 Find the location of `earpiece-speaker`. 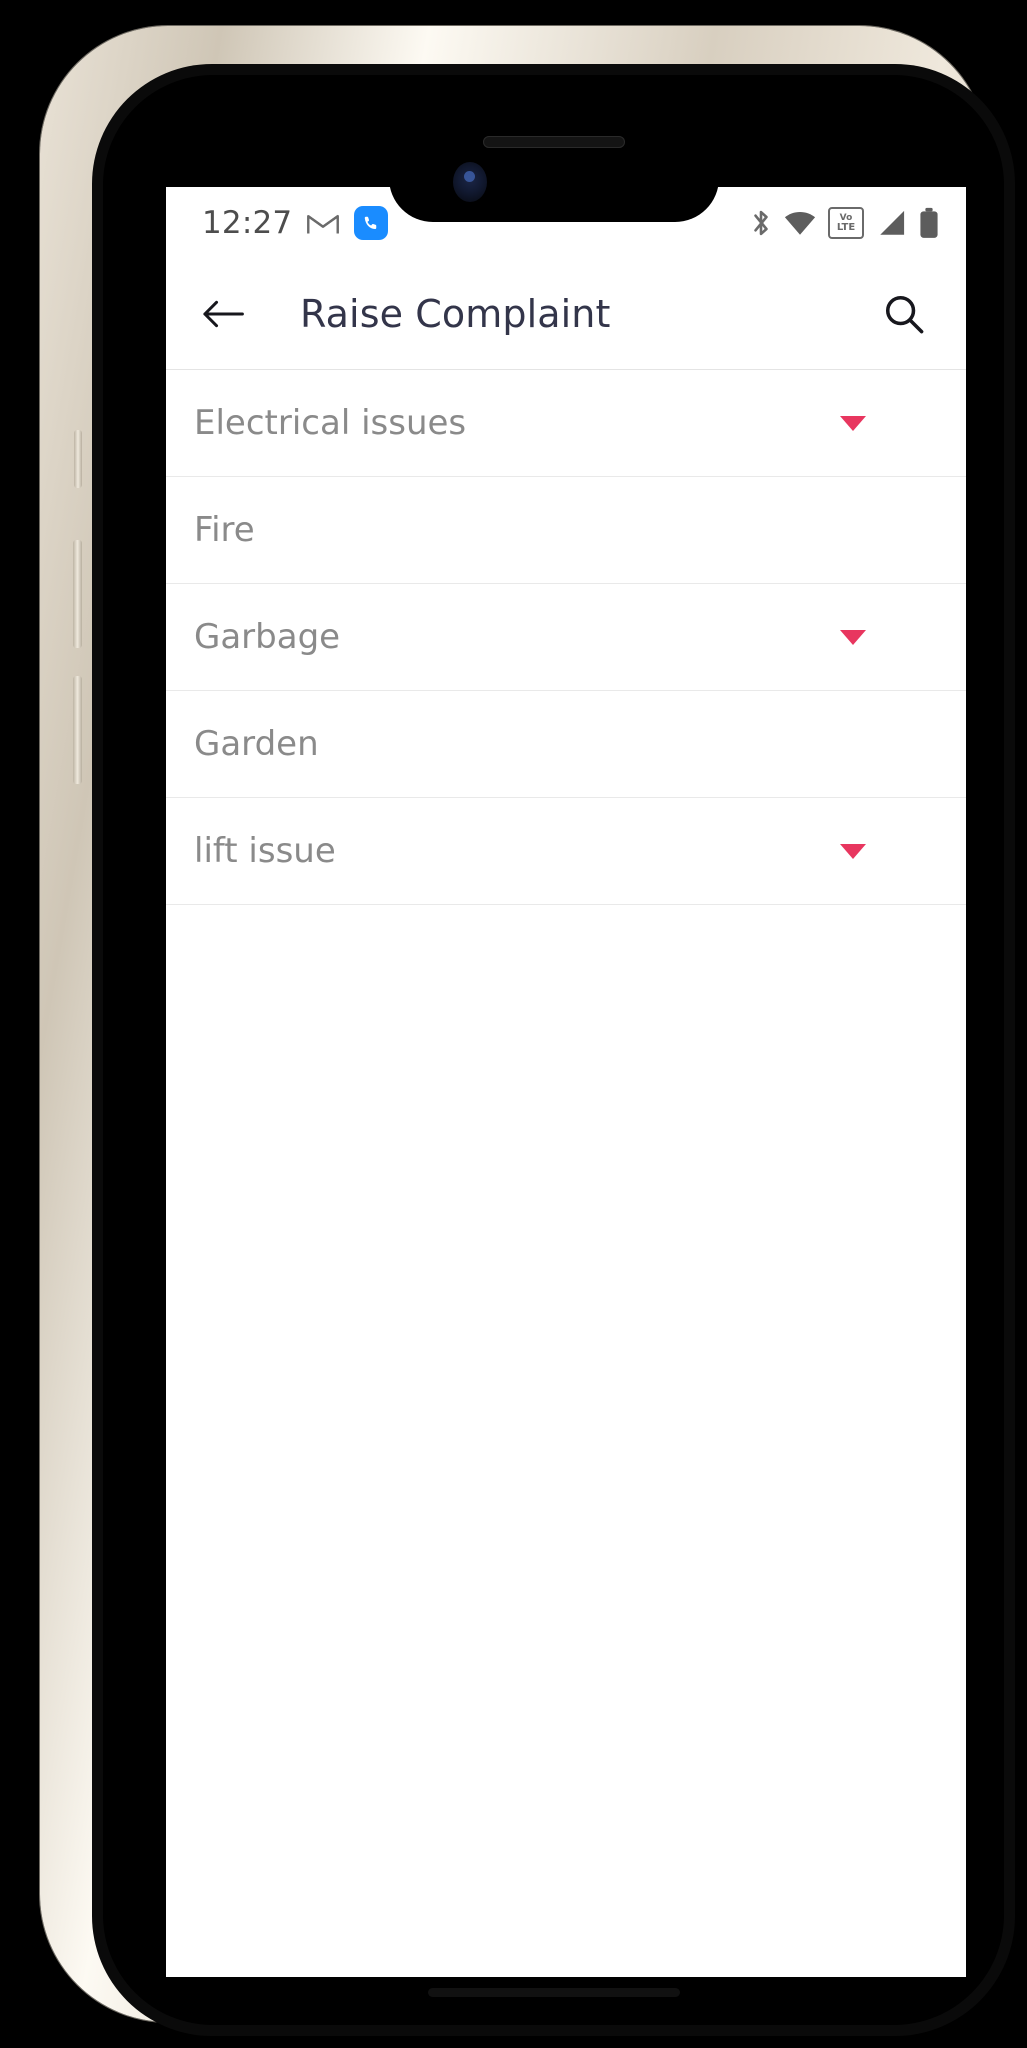

earpiece-speaker is located at coordinates (553, 142).